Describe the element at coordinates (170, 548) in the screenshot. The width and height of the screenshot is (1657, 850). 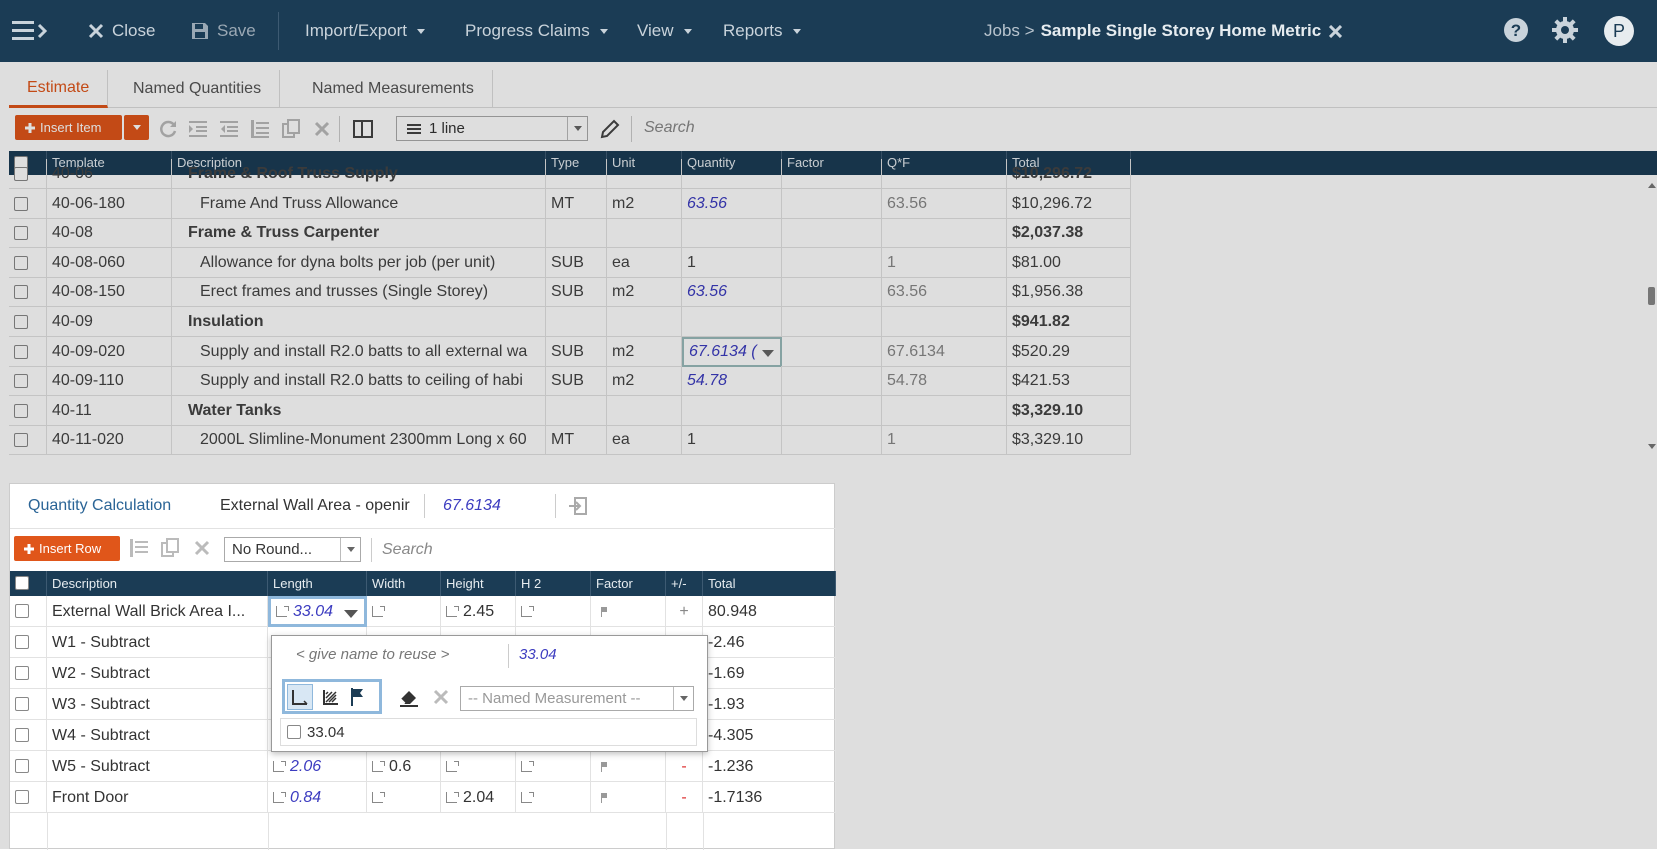
I see `copy-icon` at that location.